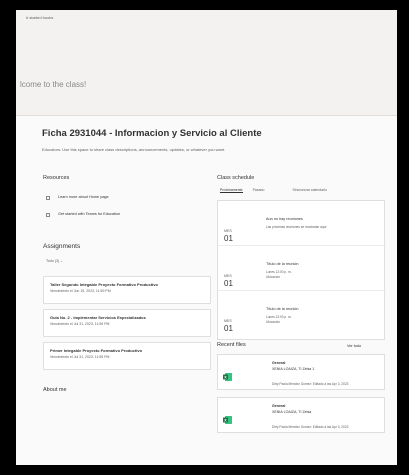 This screenshot has width=409, height=475. What do you see at coordinates (231, 190) in the screenshot?
I see `tab-upcoming: Próximamente` at bounding box center [231, 190].